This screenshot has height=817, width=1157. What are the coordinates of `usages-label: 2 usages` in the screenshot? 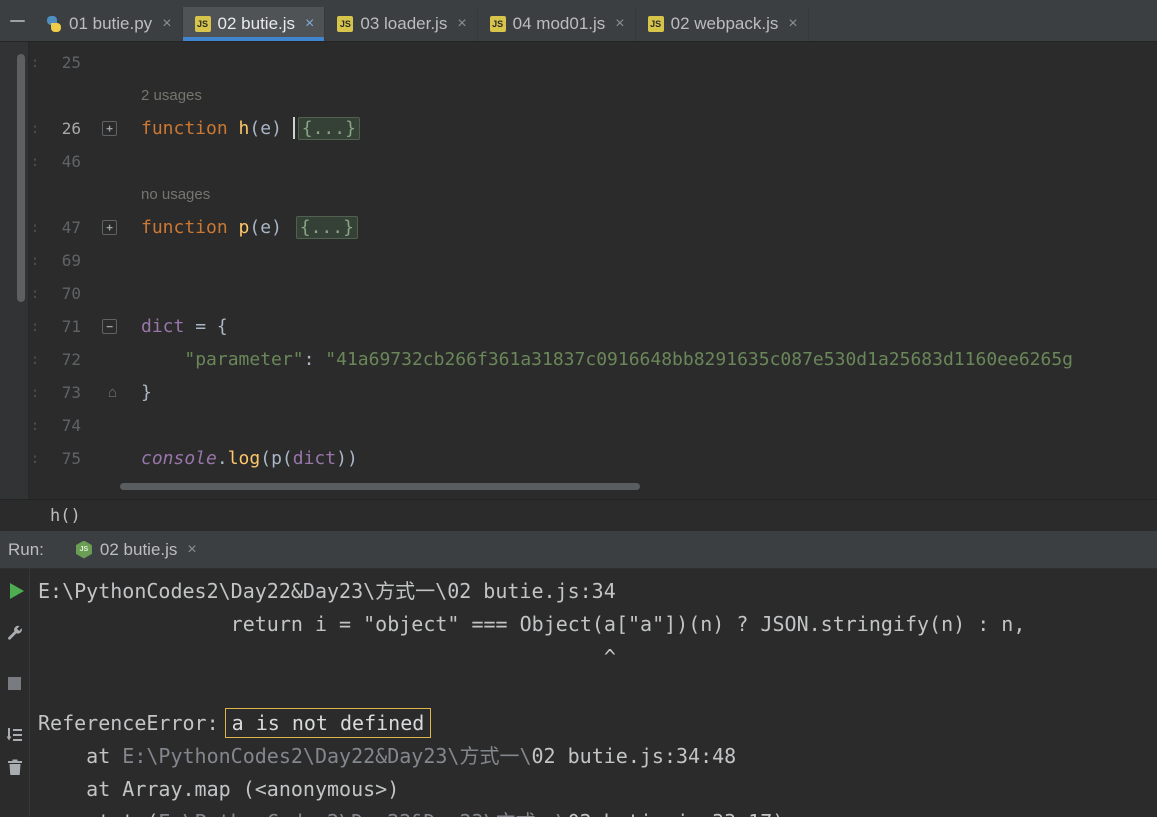 It's located at (164, 95).